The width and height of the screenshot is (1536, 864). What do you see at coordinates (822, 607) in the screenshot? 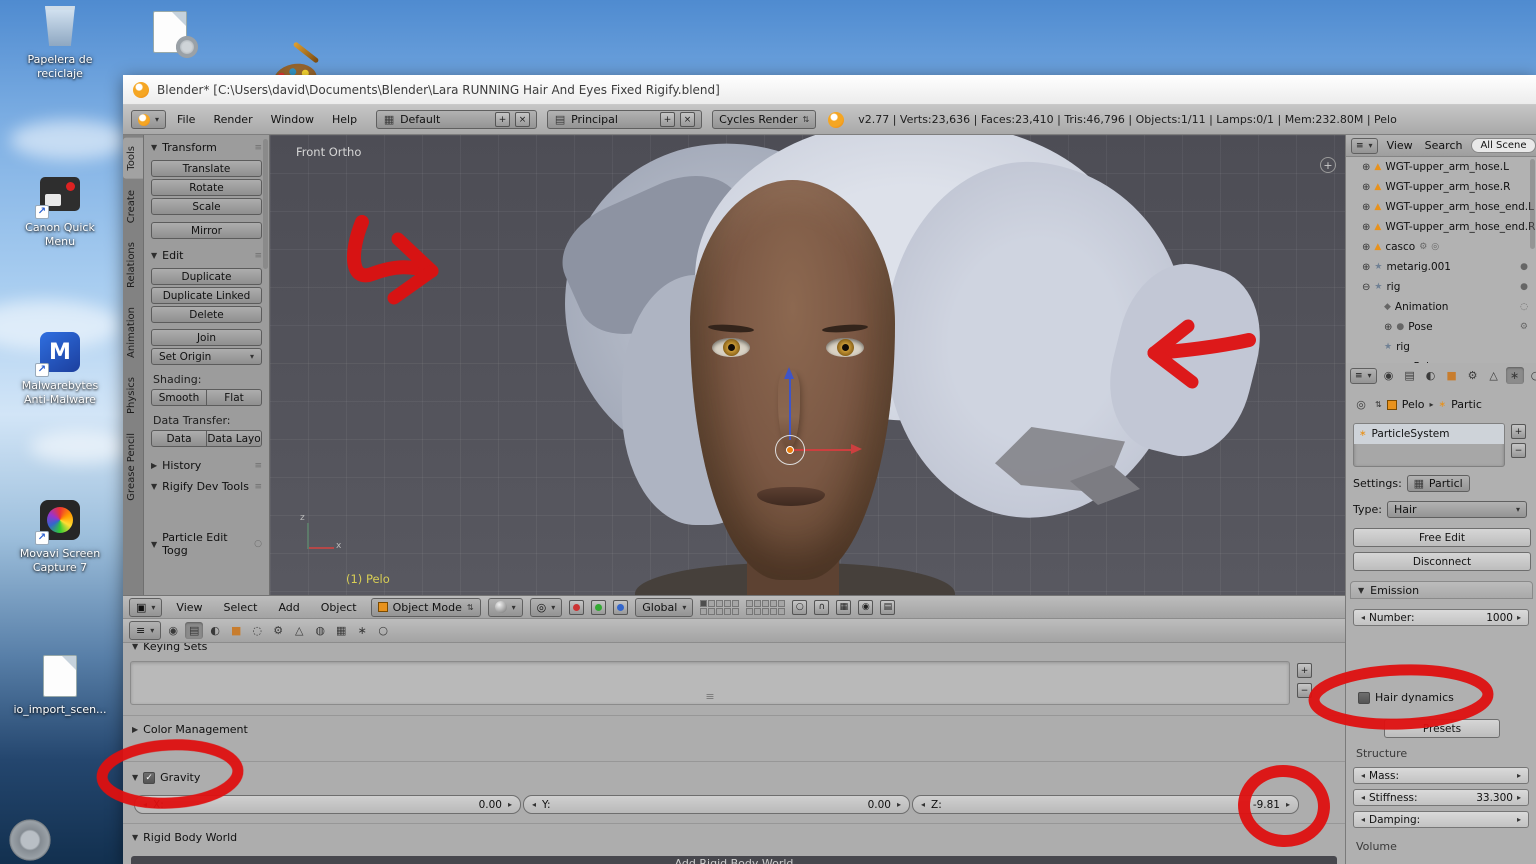
I see `snap-magnet-button: ∩` at bounding box center [822, 607].